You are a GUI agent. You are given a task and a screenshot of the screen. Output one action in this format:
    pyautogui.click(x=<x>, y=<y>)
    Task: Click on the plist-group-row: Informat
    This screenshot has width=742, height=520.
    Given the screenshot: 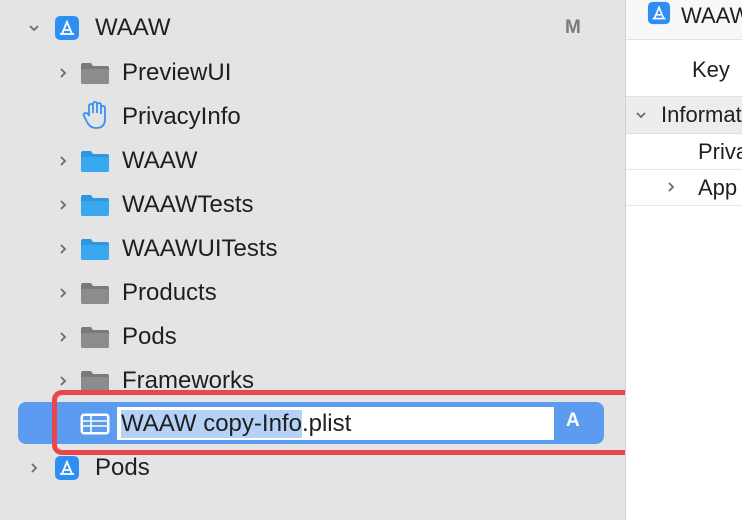 What is the action you would take?
    pyautogui.click(x=684, y=115)
    